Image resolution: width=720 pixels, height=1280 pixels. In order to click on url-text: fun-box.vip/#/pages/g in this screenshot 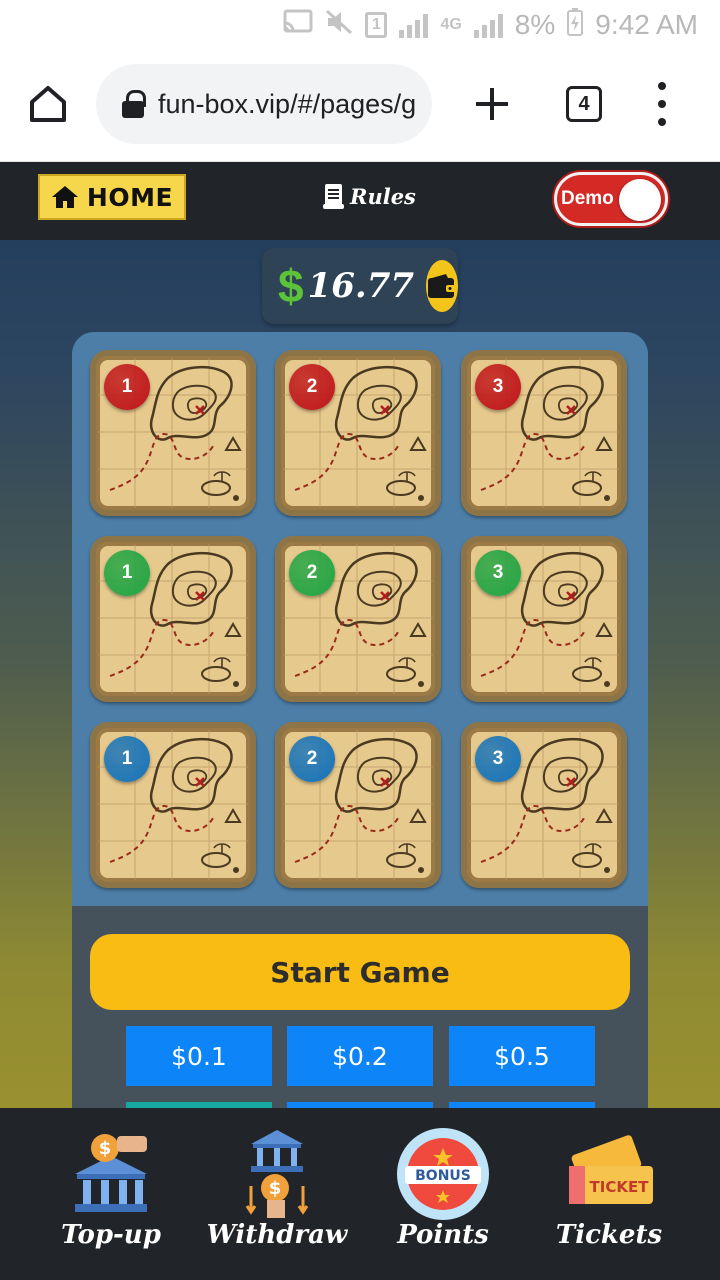, I will do `click(287, 103)`.